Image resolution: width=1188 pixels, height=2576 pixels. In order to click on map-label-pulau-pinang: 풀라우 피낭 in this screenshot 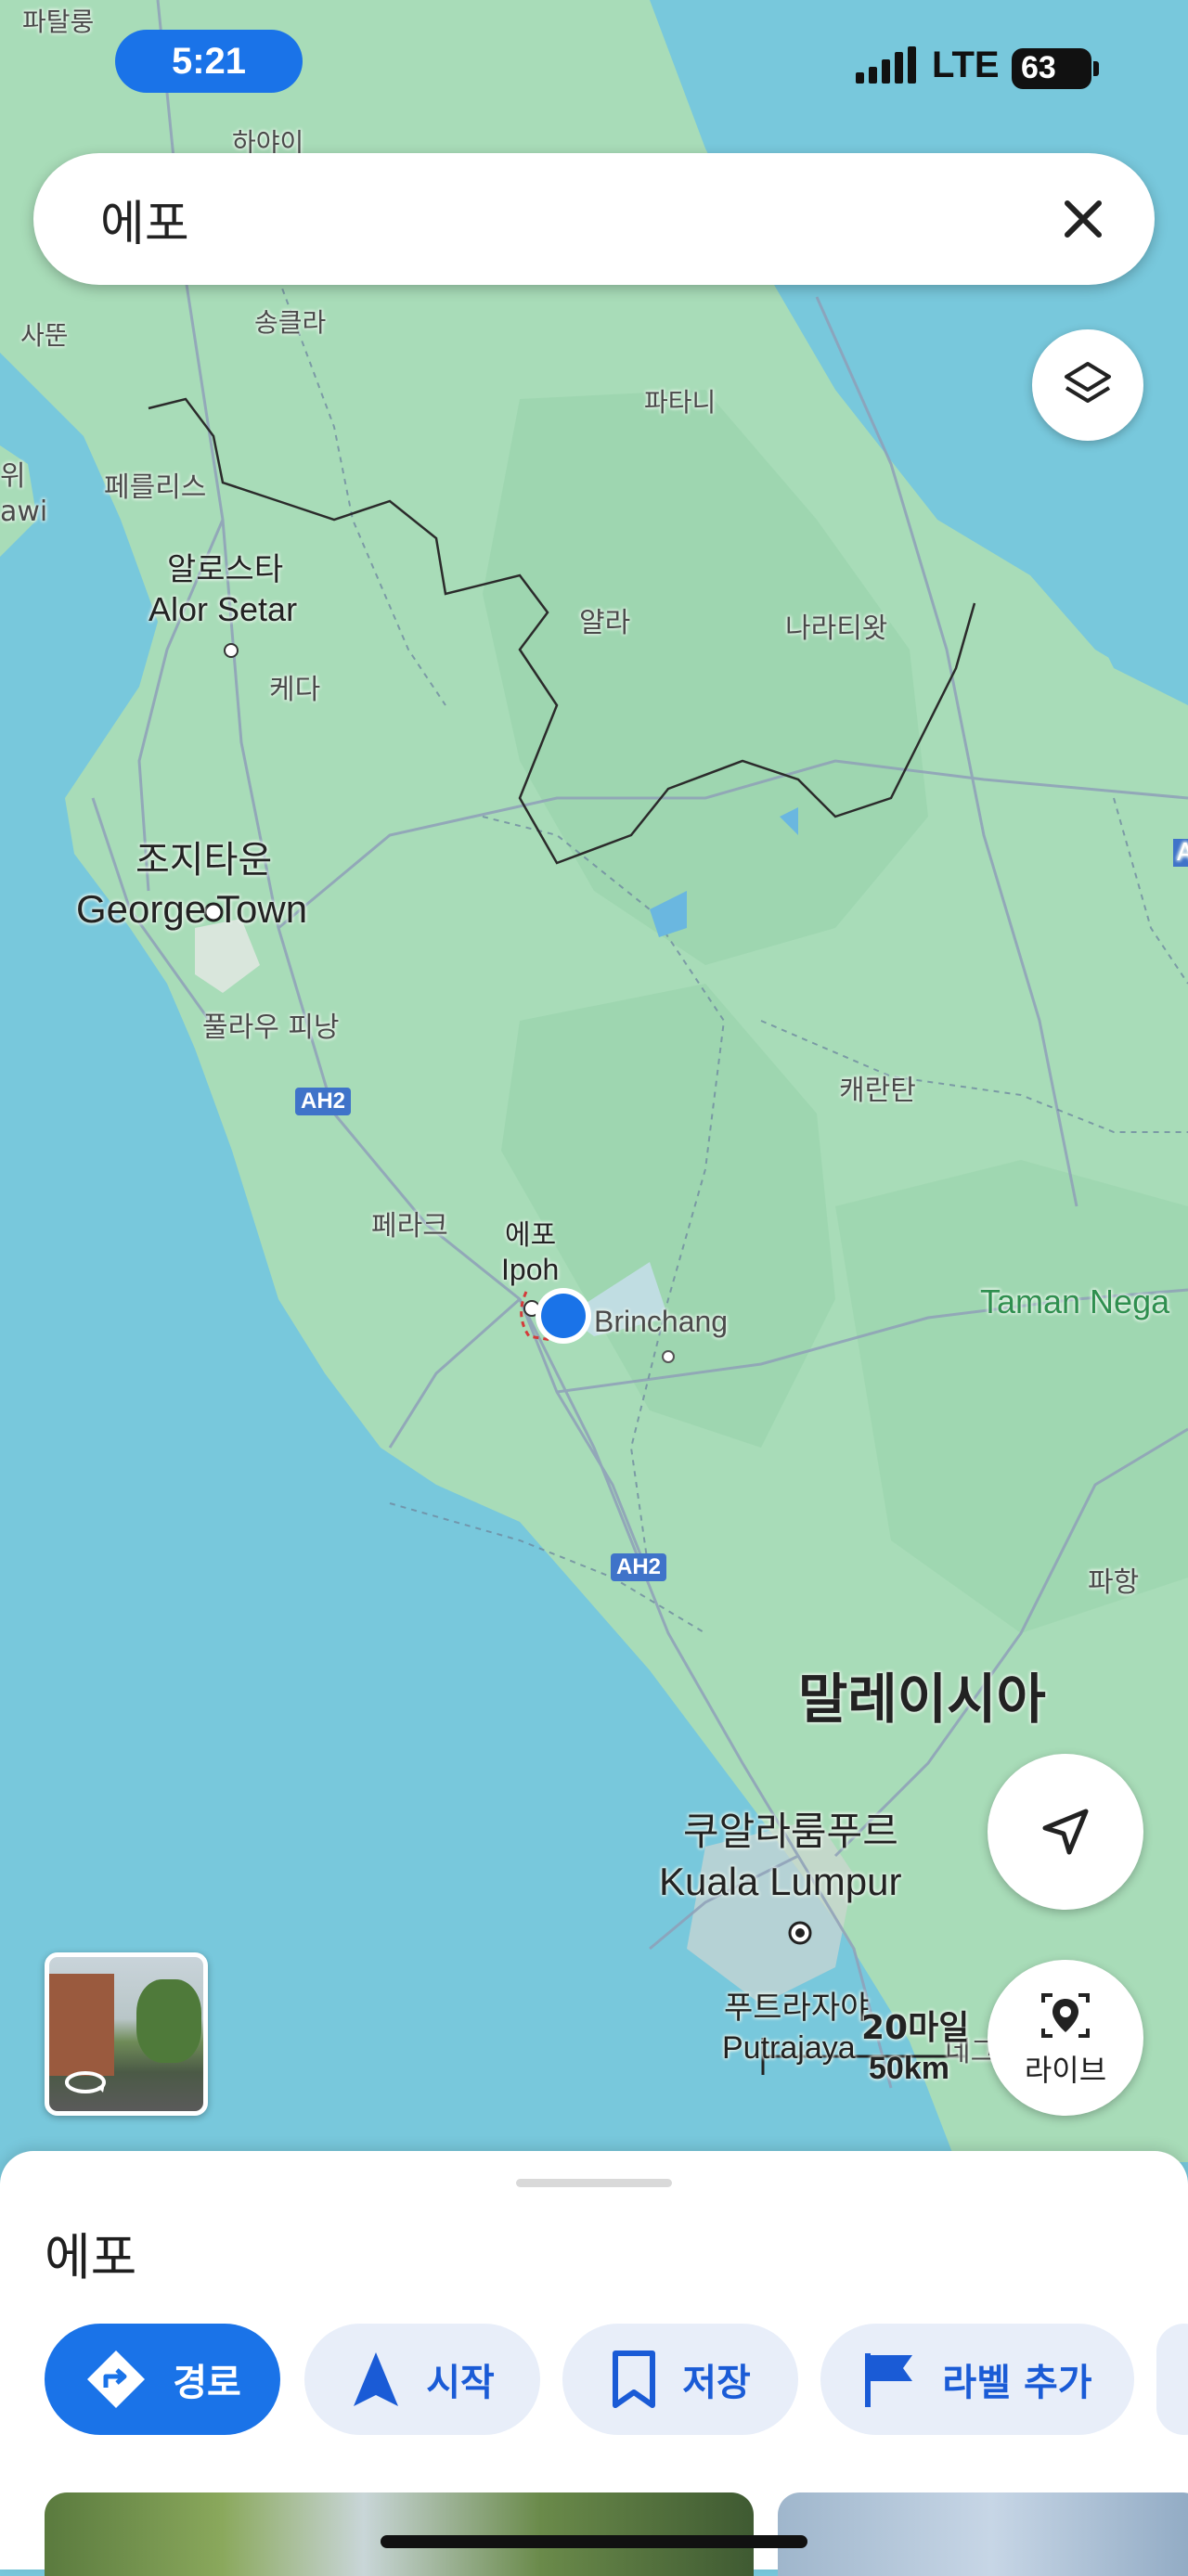, I will do `click(271, 1027)`.